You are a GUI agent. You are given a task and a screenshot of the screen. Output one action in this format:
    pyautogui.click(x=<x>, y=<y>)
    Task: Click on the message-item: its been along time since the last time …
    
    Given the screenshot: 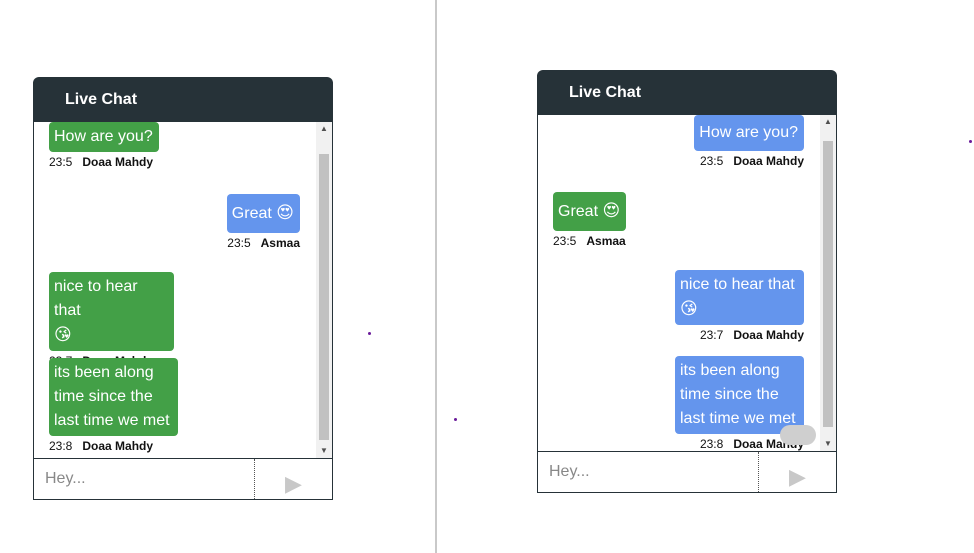 What is the action you would take?
    pyautogui.click(x=113, y=405)
    